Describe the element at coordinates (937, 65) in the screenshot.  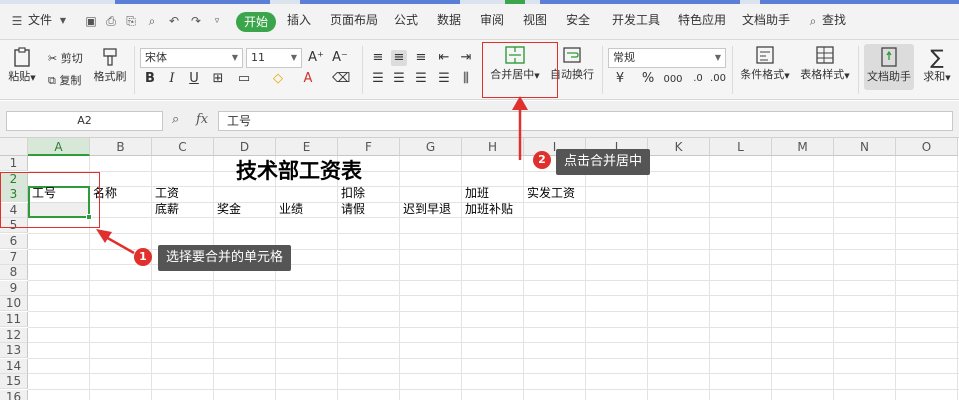
I see `sum-button: ∑ 求和▼` at that location.